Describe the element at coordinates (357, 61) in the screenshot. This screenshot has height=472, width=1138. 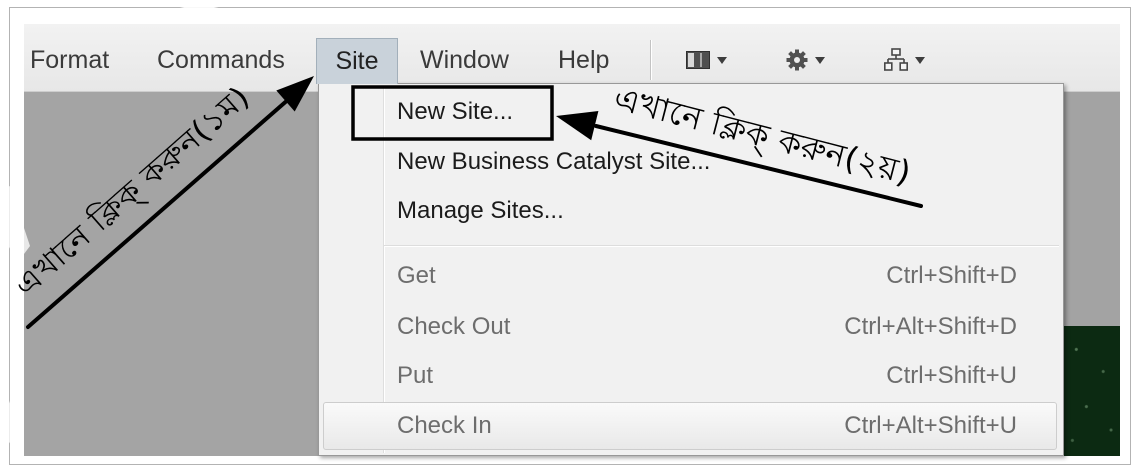
I see `menu-site: Site` at that location.